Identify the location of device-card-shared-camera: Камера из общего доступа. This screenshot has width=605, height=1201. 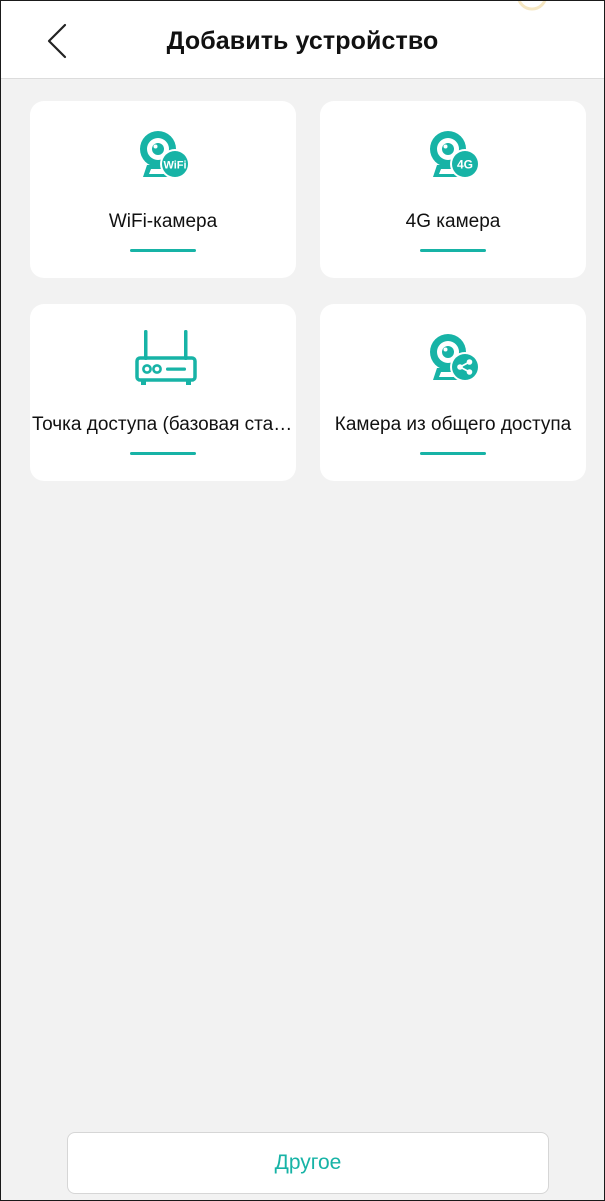
(453, 392).